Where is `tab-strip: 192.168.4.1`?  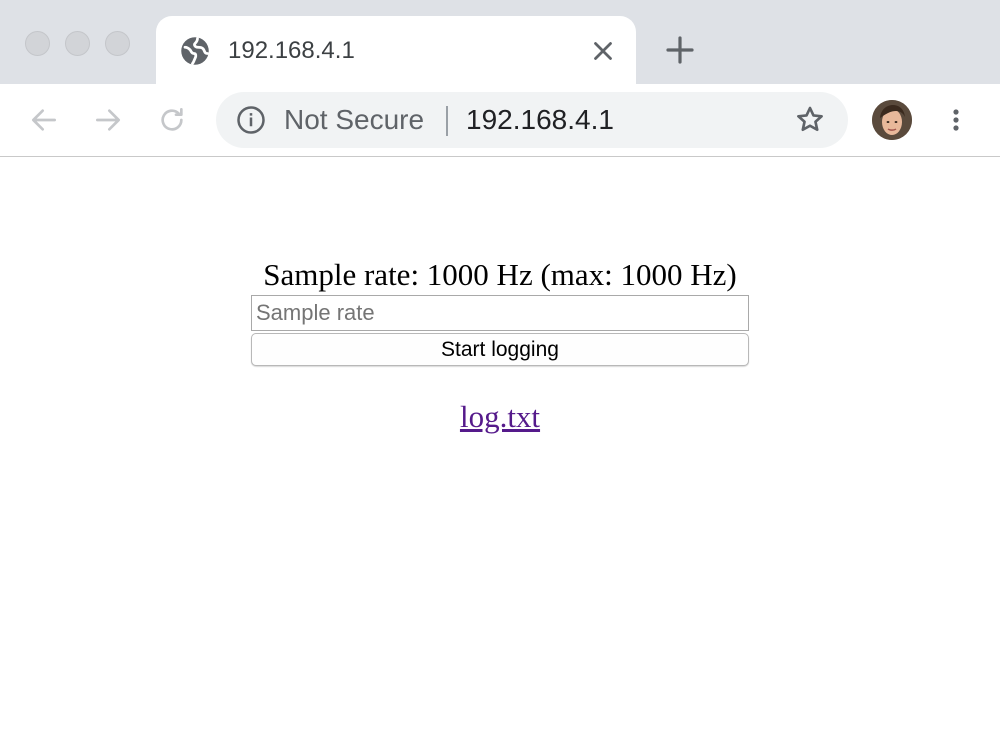 tab-strip: 192.168.4.1 is located at coordinates (500, 42).